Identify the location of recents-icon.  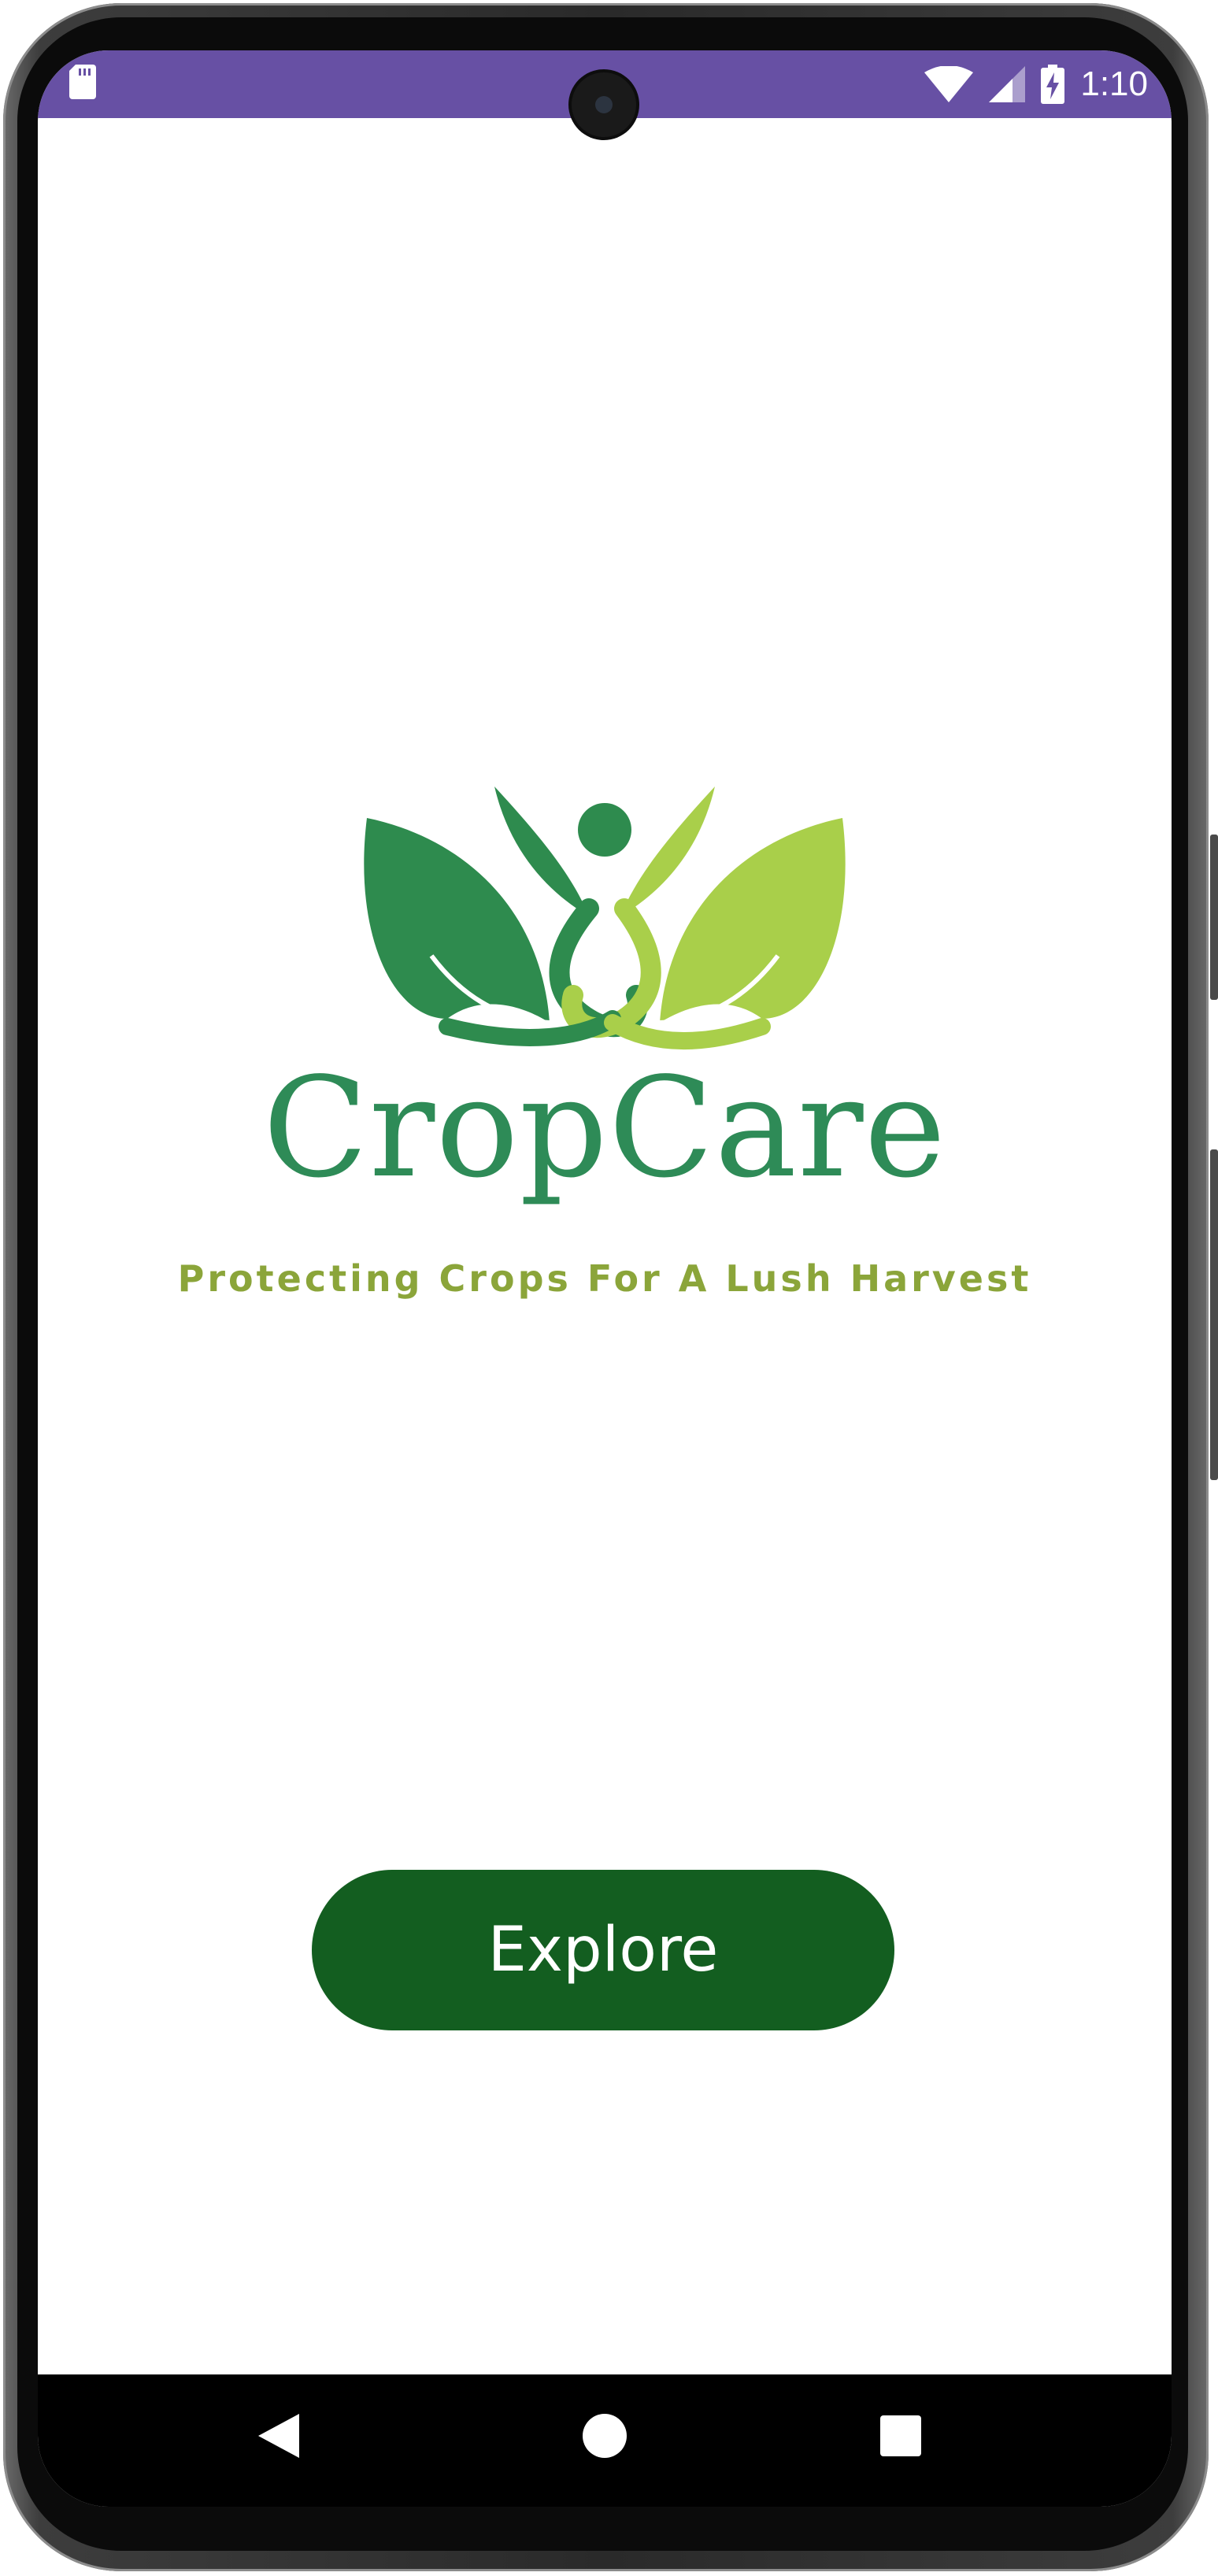
(900, 2435).